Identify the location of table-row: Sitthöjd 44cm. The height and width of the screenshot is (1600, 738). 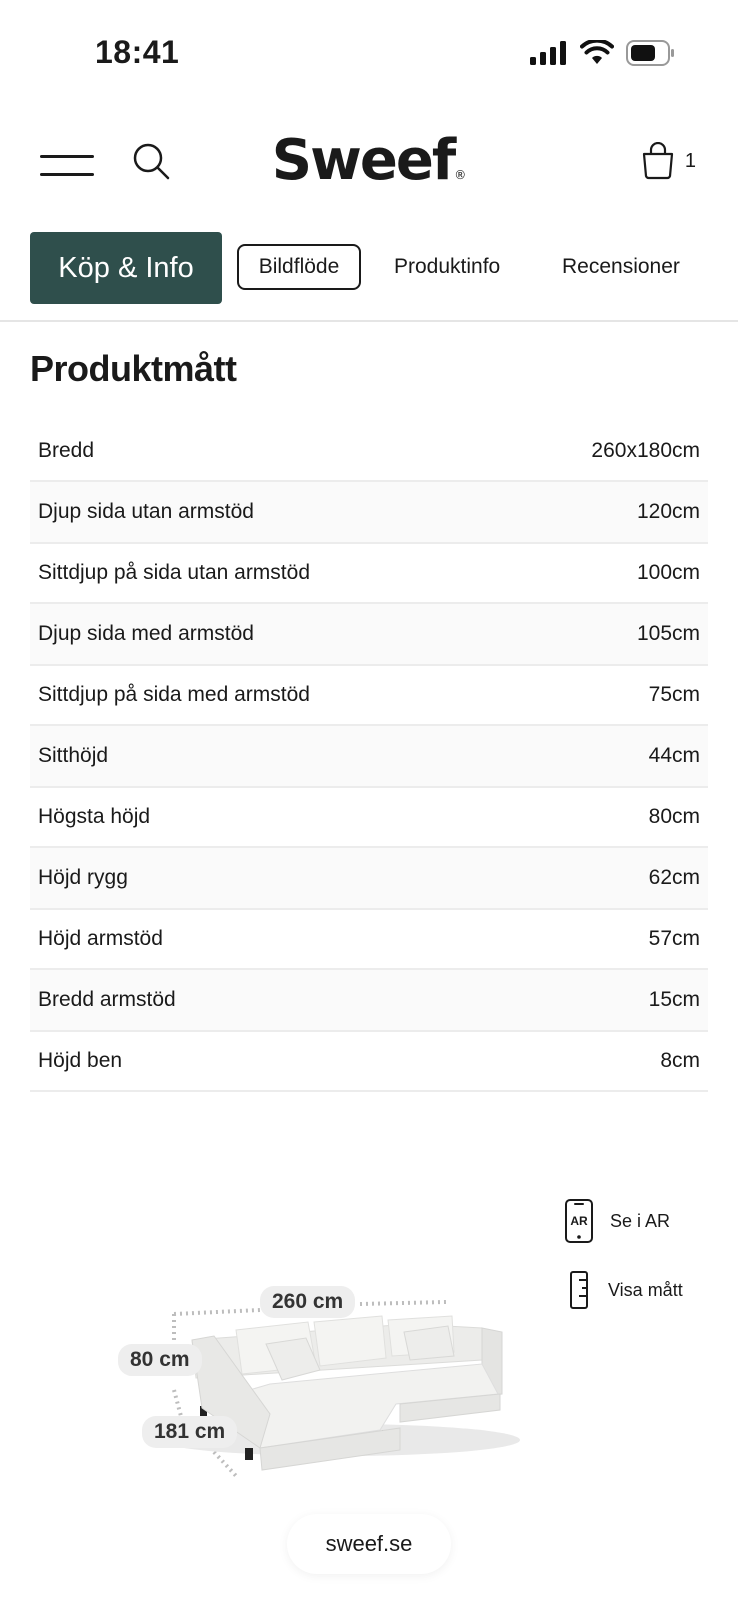
(369, 757).